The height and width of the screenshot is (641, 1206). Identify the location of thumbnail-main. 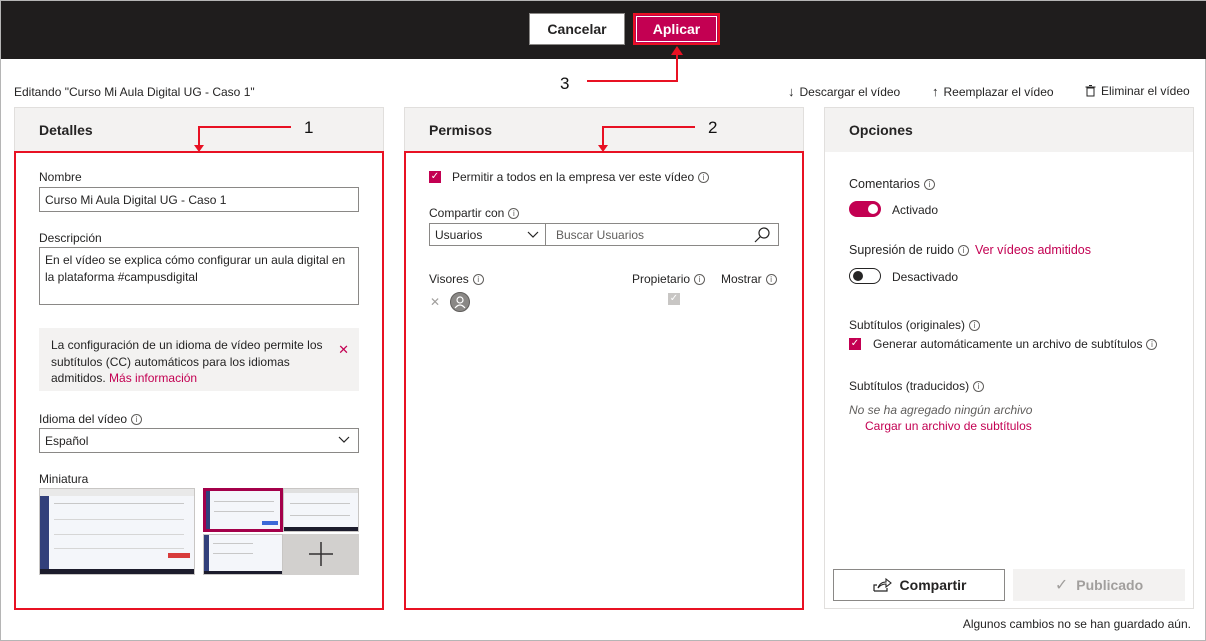
(117, 531).